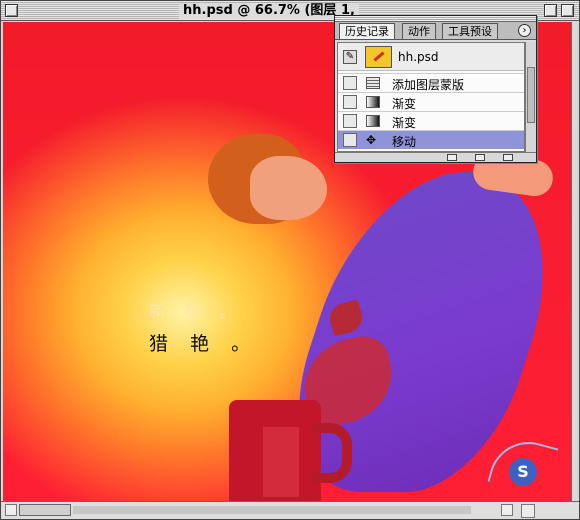 This screenshot has width=580, height=520. I want to click on palette-tabs: 历史记录 动作 工具预设 ›, so click(435, 31).